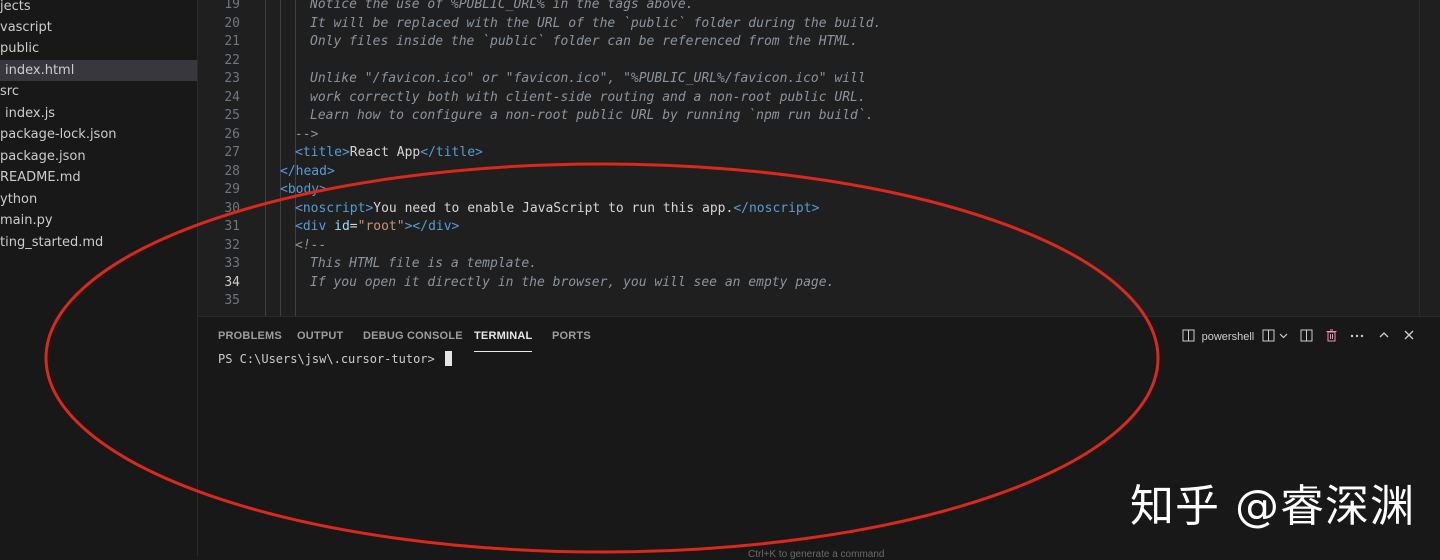  I want to click on code-text: <!--, so click(311, 245).